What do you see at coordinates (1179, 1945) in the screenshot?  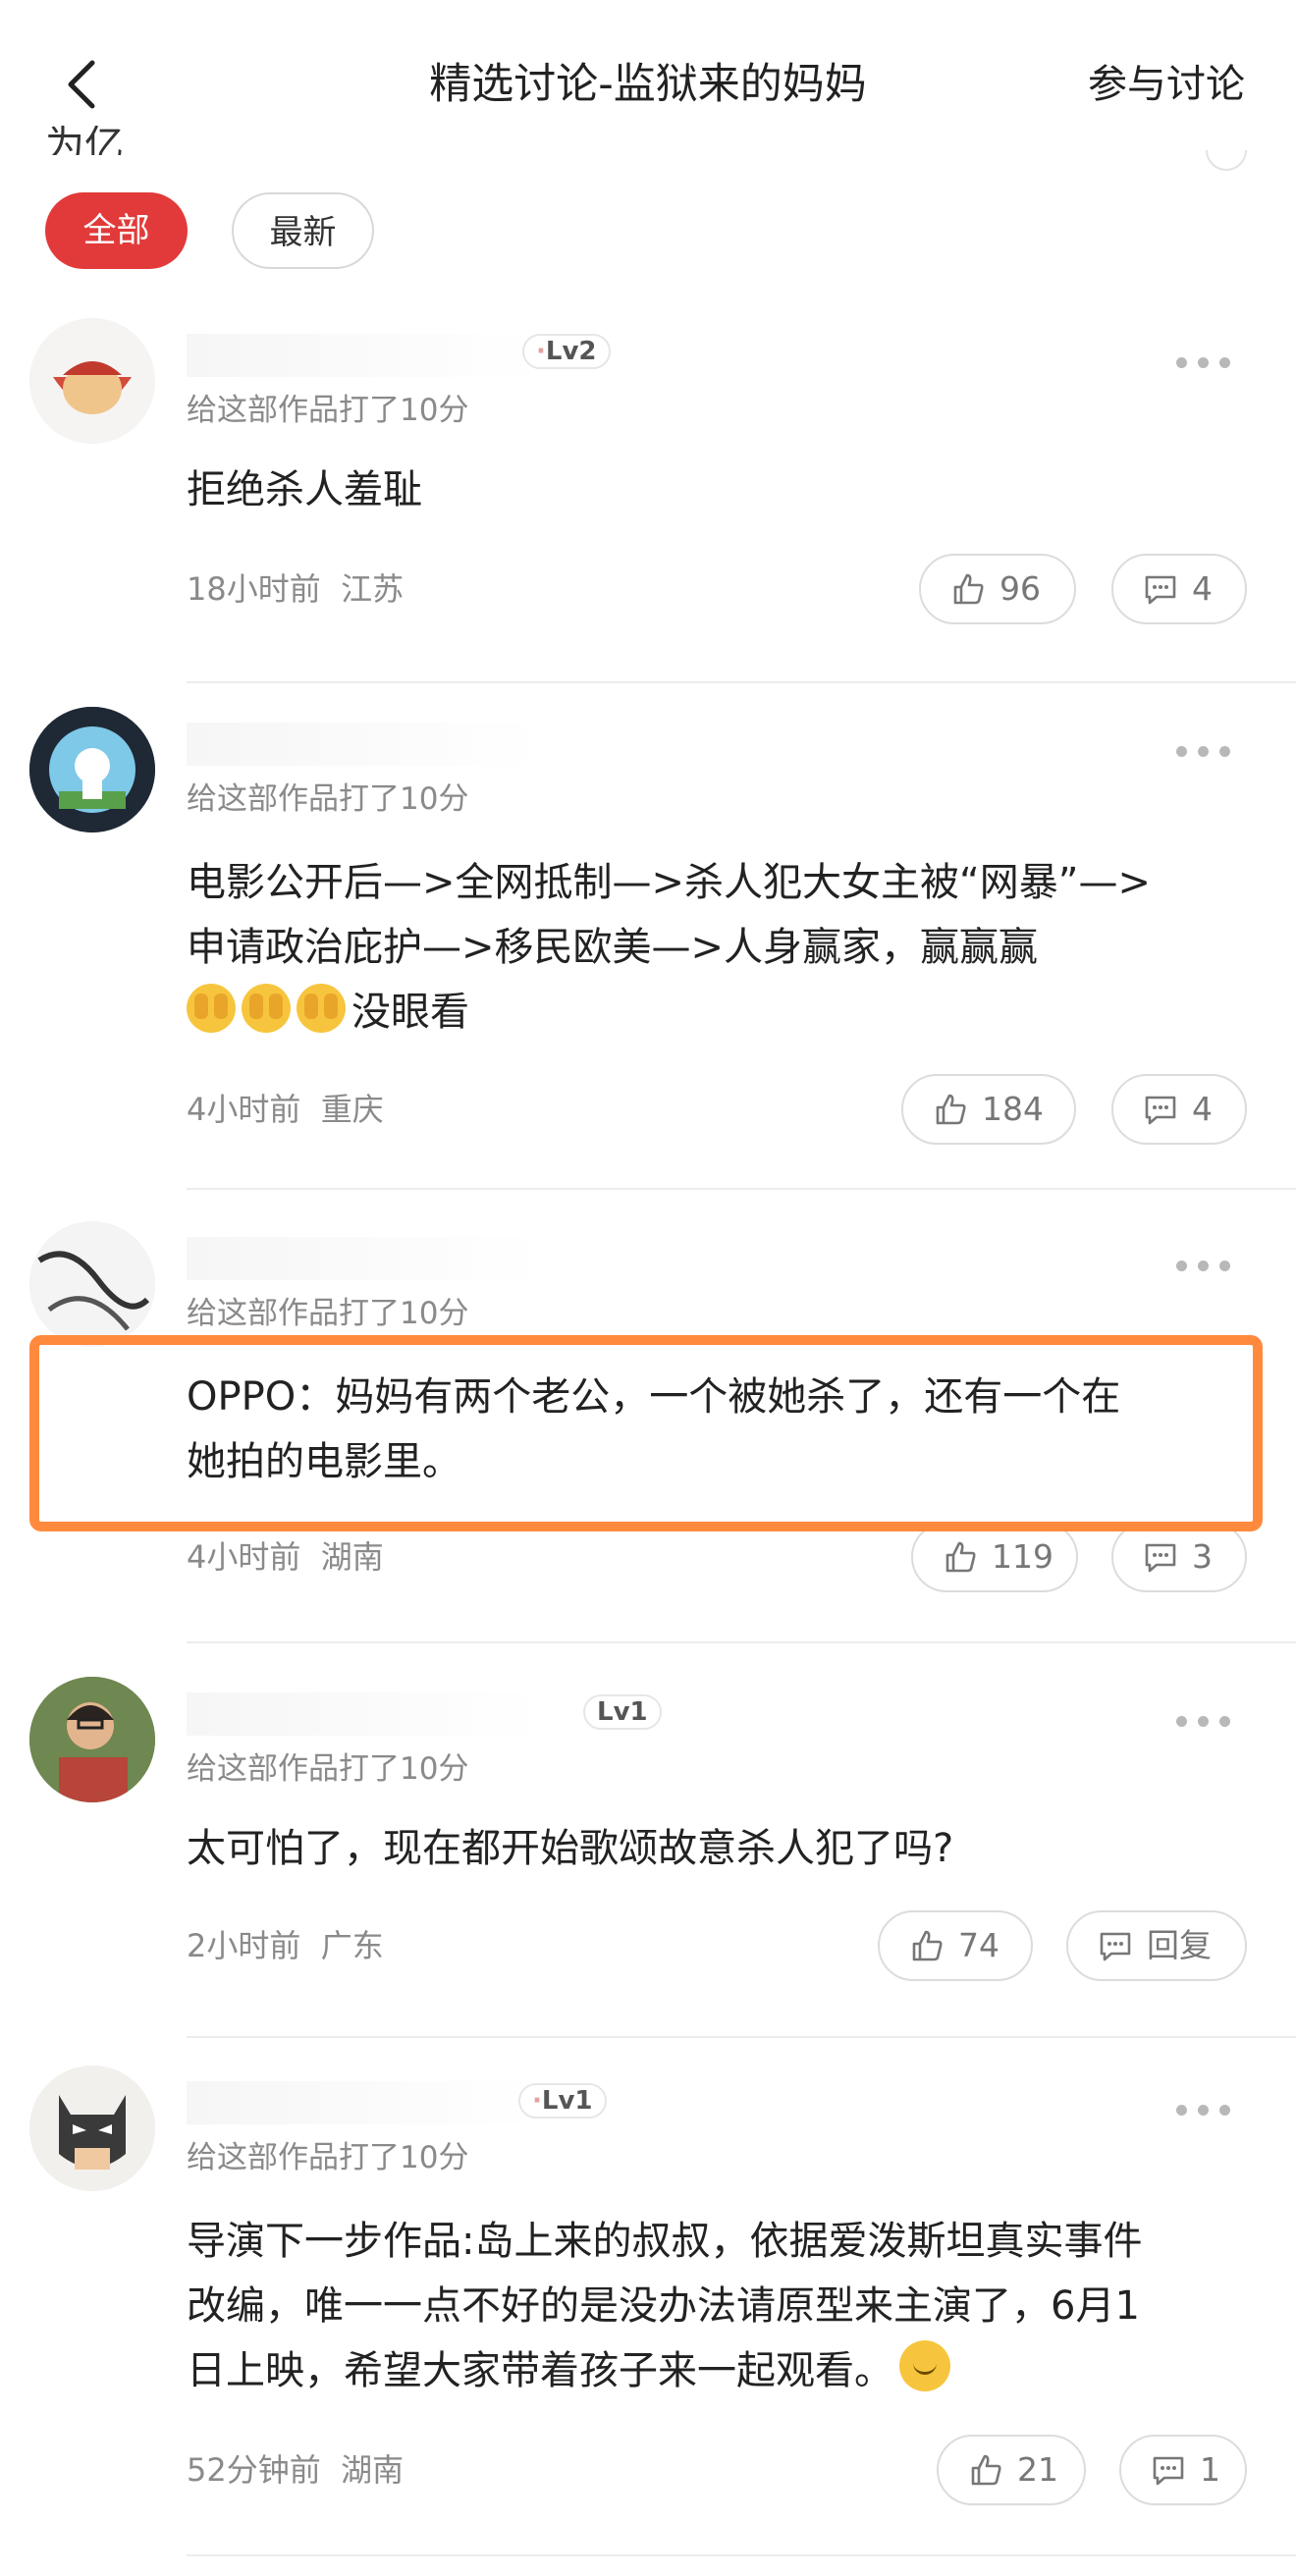 I see `reply-label: 回复` at bounding box center [1179, 1945].